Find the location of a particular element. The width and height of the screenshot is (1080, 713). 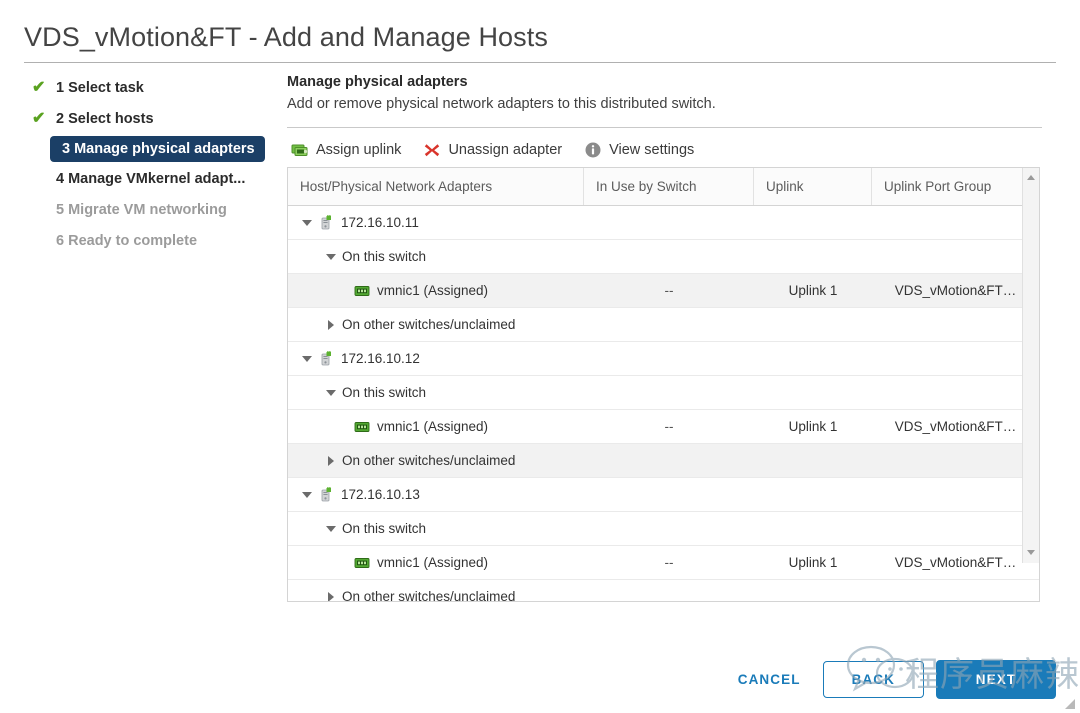

sidebar-step-1: ✔ 1 Select task is located at coordinates (149, 88).